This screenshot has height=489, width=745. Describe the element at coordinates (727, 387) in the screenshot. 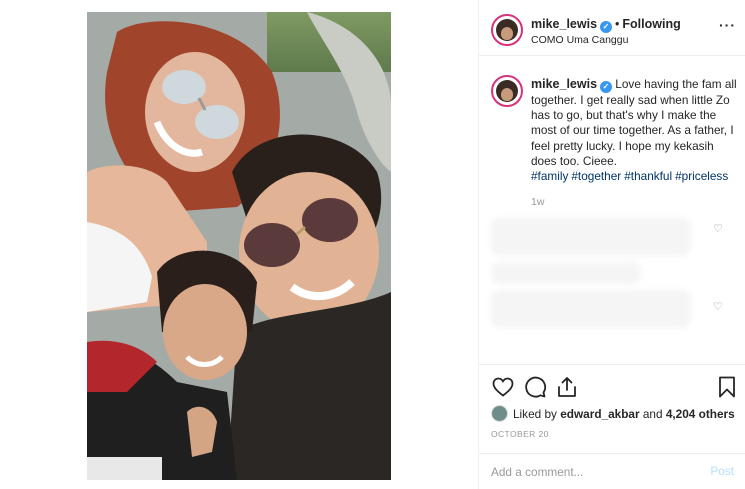

I see `bookmark-icon` at that location.